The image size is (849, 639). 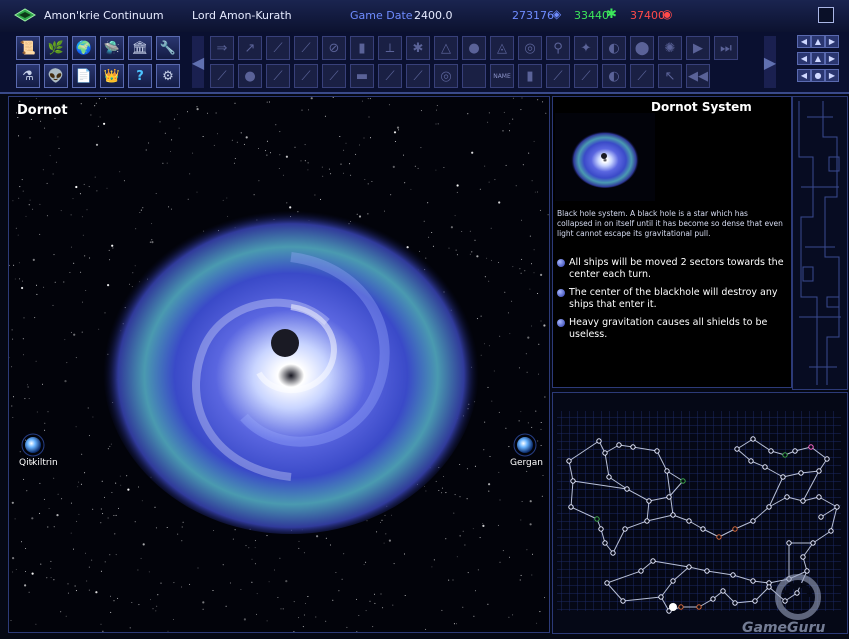 What do you see at coordinates (818, 41) in the screenshot?
I see `nav-ship-icon: ▲` at bounding box center [818, 41].